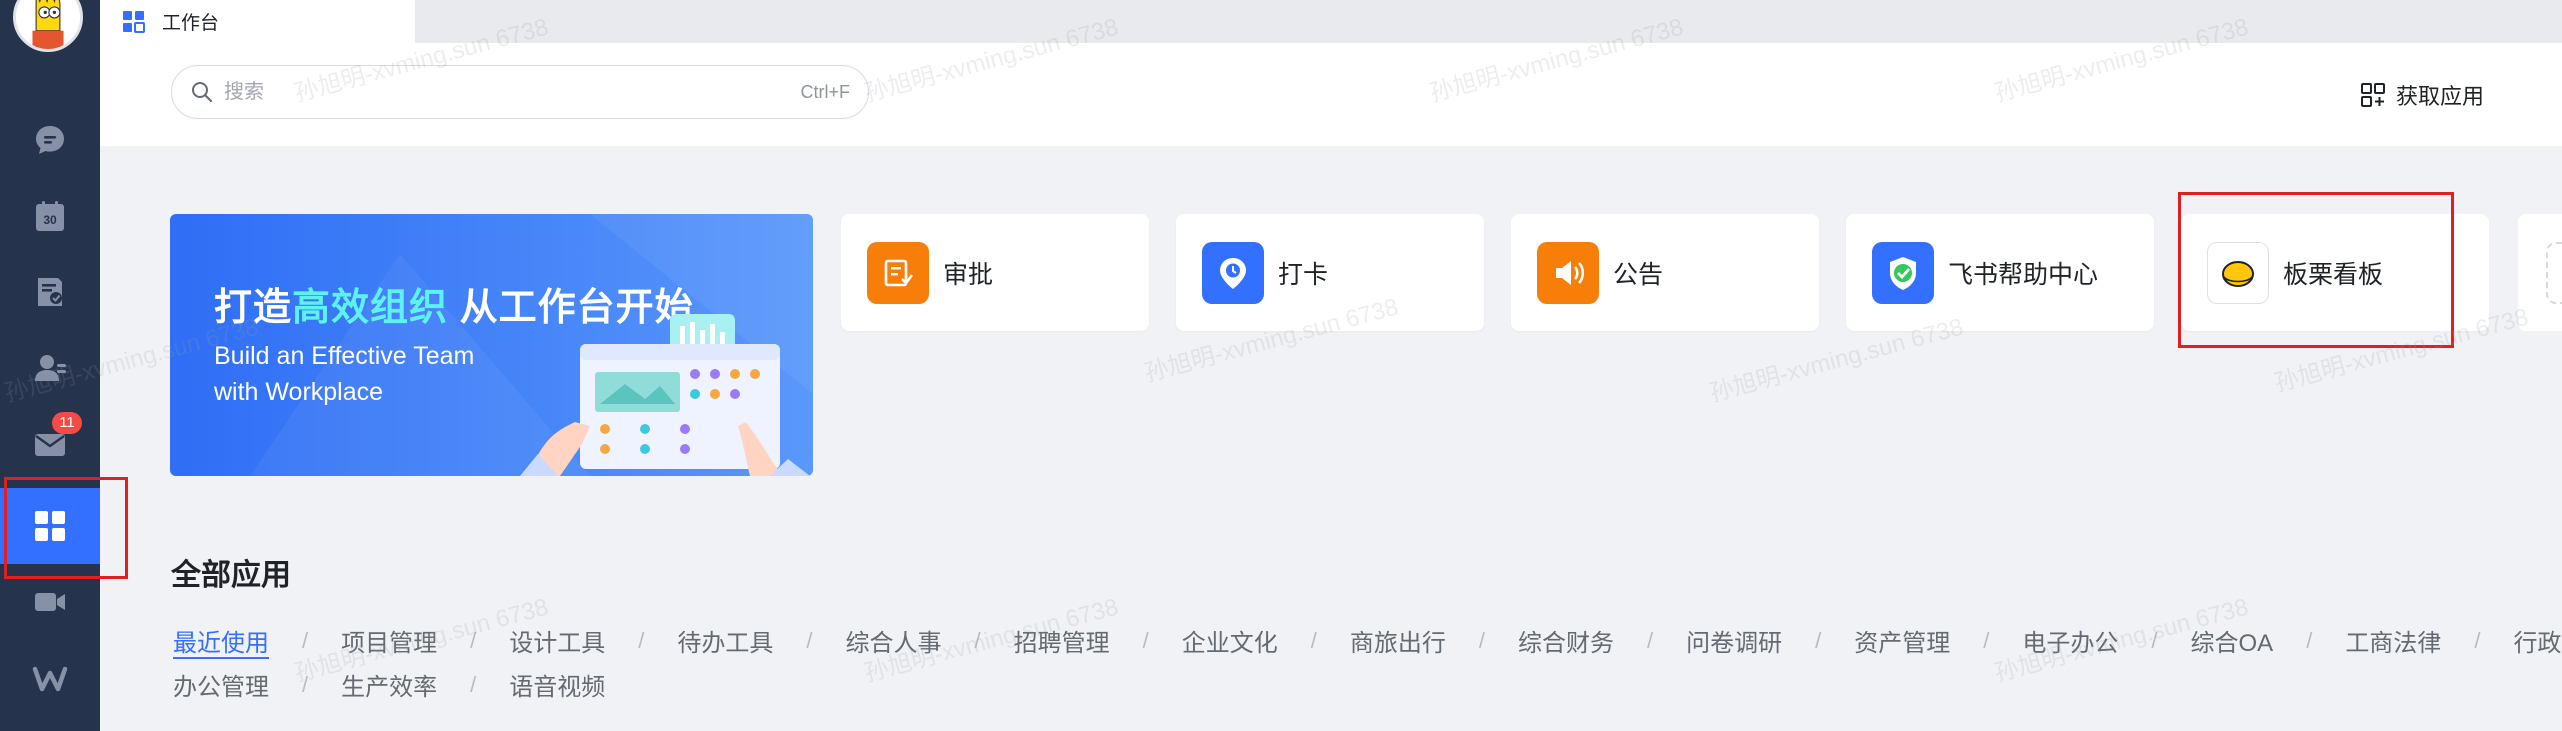 This screenshot has width=2562, height=731. What do you see at coordinates (2232, 640) in the screenshot?
I see `category-oa: 综合OA` at bounding box center [2232, 640].